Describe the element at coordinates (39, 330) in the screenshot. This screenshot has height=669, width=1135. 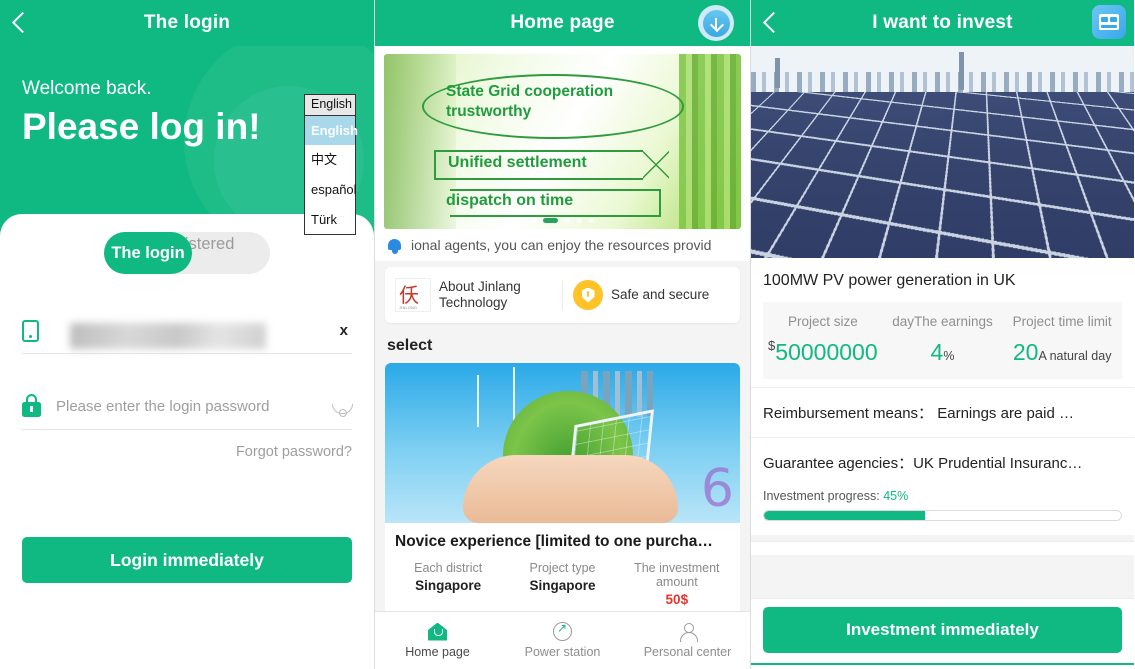
I see `phone-icon` at that location.